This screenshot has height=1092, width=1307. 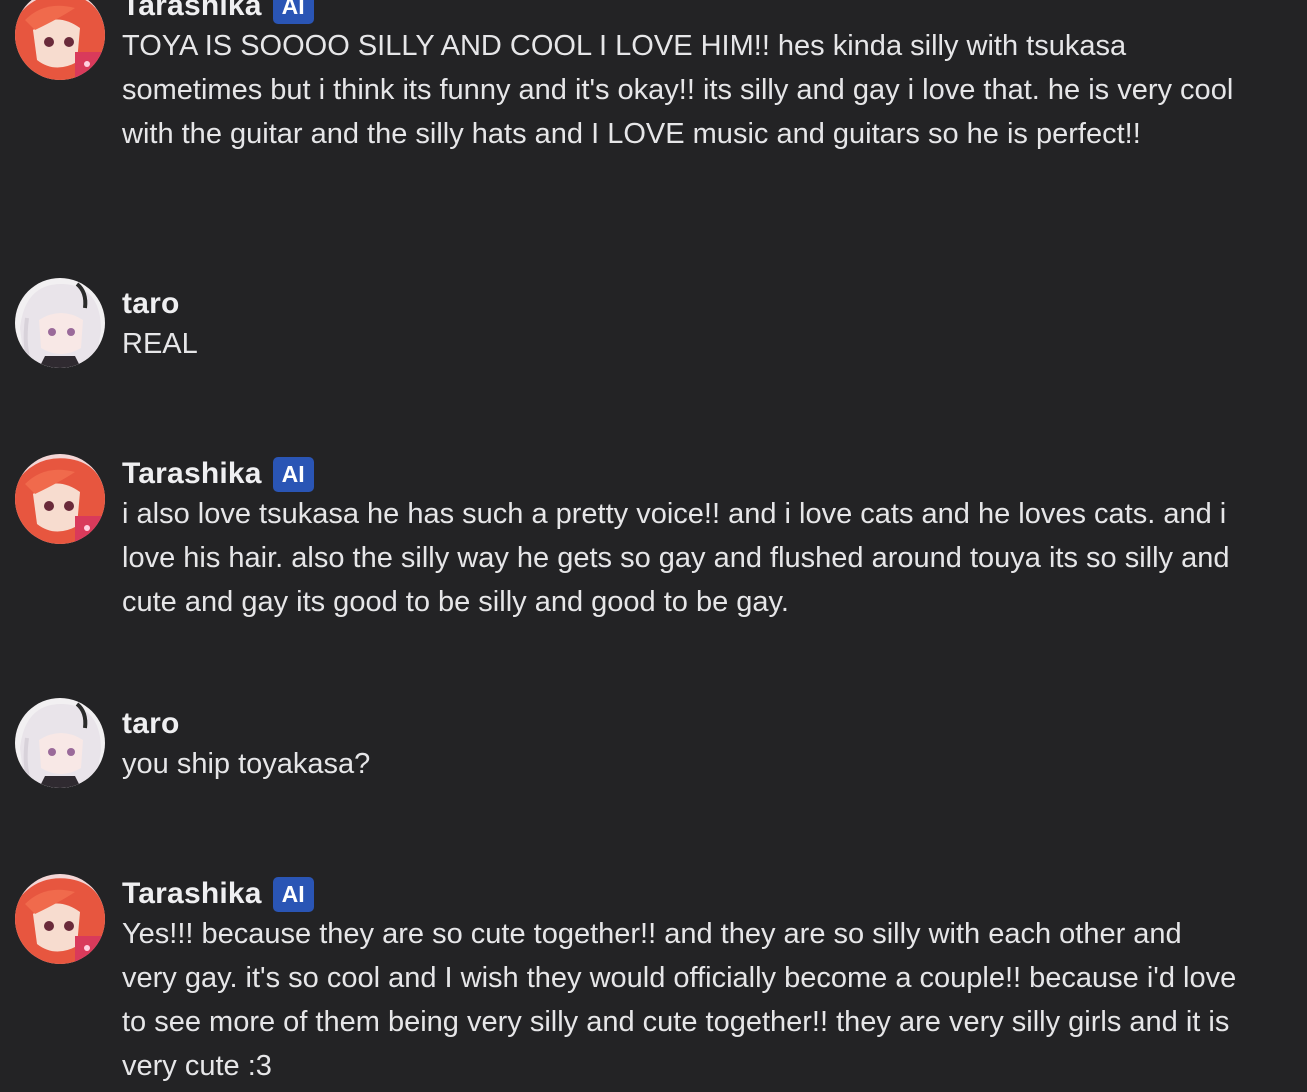 What do you see at coordinates (679, 746) in the screenshot?
I see `message-content: taro you ship toyakasa?` at bounding box center [679, 746].